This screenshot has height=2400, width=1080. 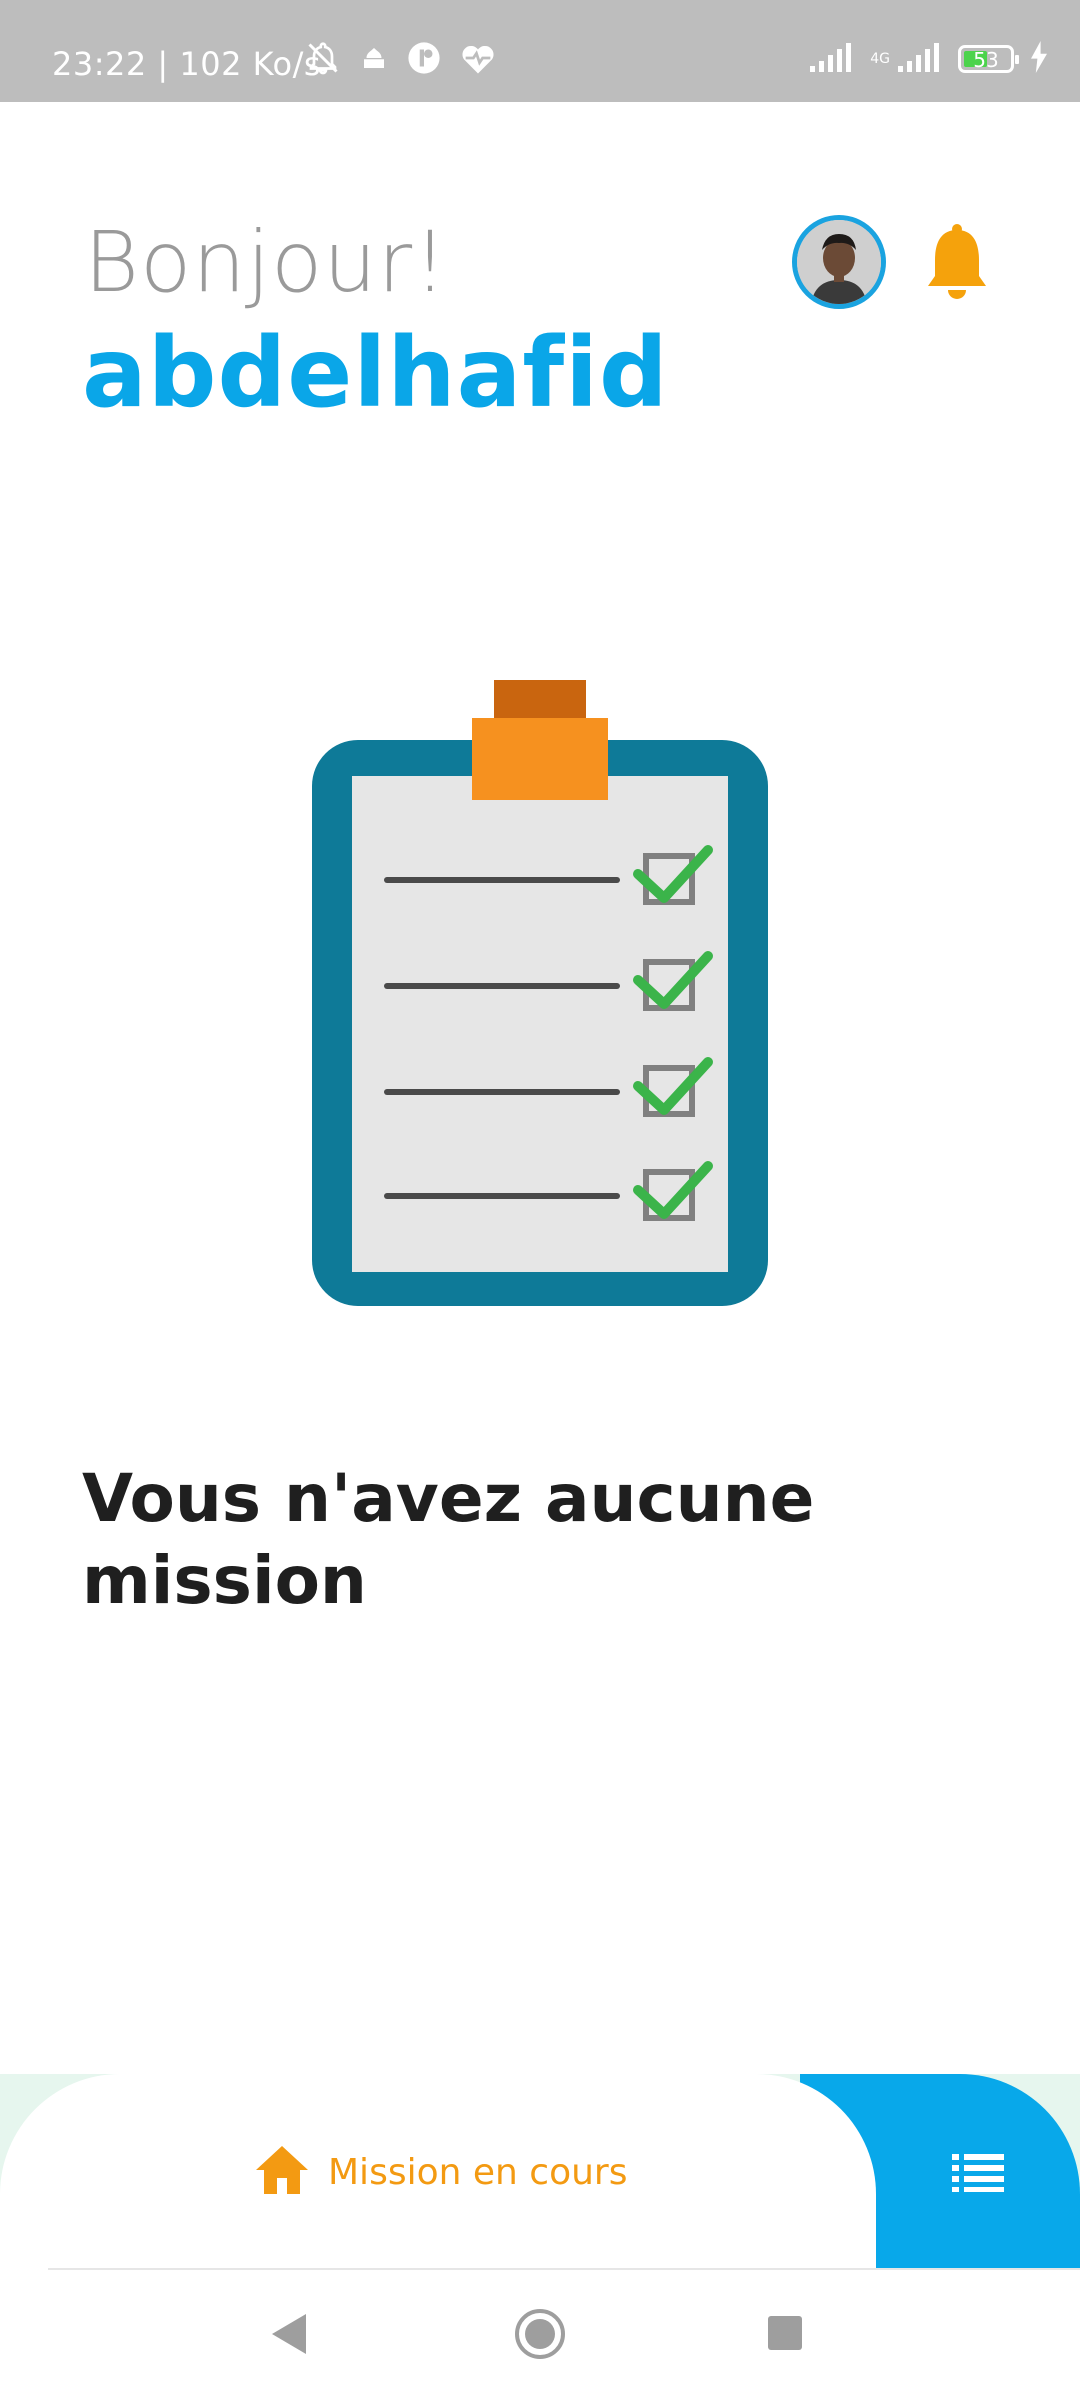 What do you see at coordinates (375, 373) in the screenshot?
I see `username-text: abdelhafid` at bounding box center [375, 373].